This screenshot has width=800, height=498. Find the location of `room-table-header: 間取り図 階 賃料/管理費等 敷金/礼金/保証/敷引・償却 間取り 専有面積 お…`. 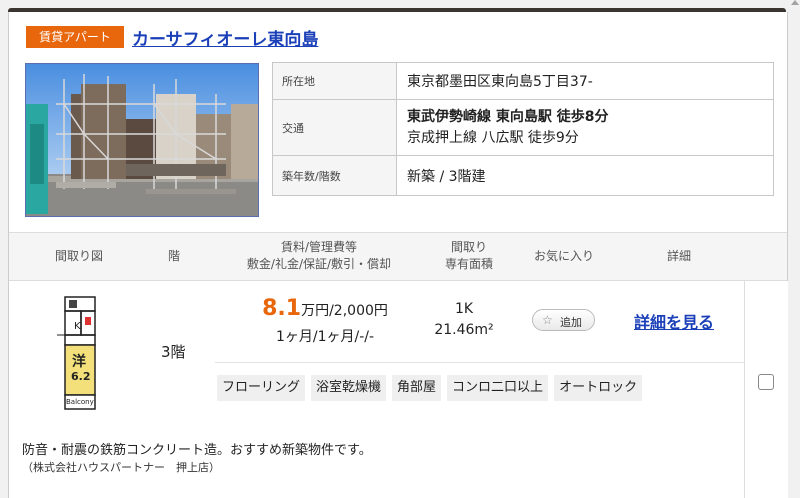

room-table-header: 間取り図 階 賃料/管理費等 敷金/礼金/保証/敷引・償却 間取り 専有面積 お… is located at coordinates (398, 257).